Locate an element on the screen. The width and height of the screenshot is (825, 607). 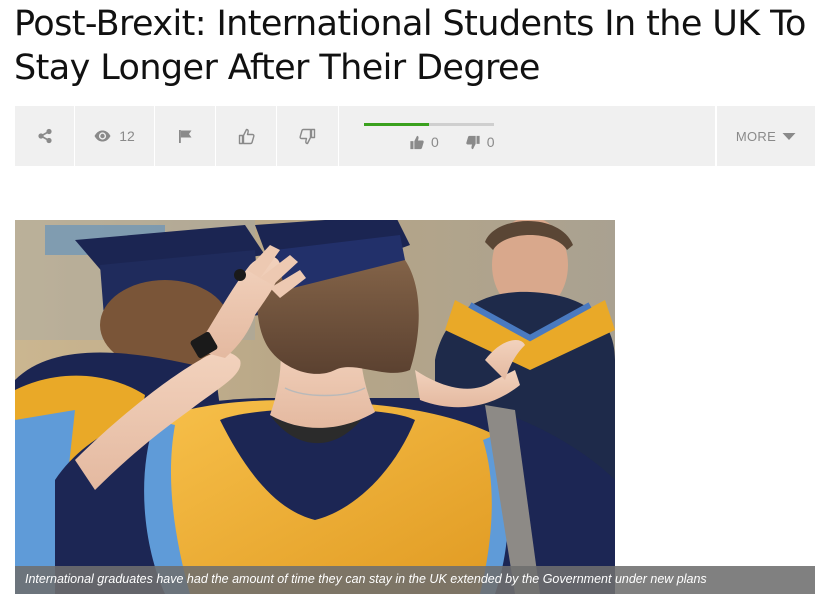
flag-button is located at coordinates (185, 136).